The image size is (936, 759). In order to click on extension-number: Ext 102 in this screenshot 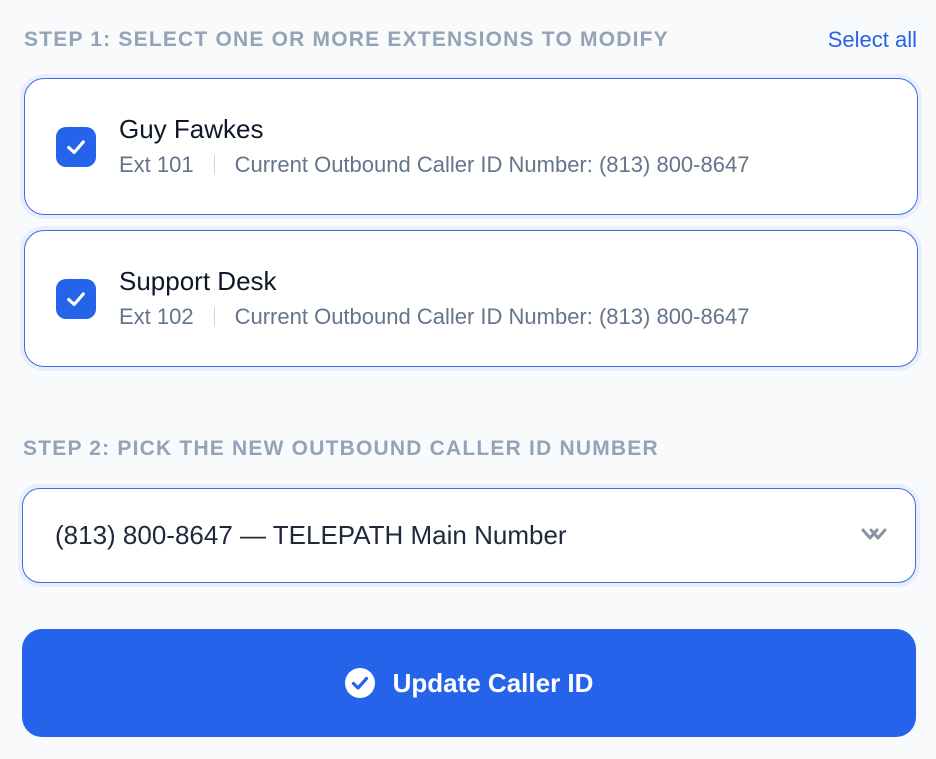, I will do `click(156, 316)`.